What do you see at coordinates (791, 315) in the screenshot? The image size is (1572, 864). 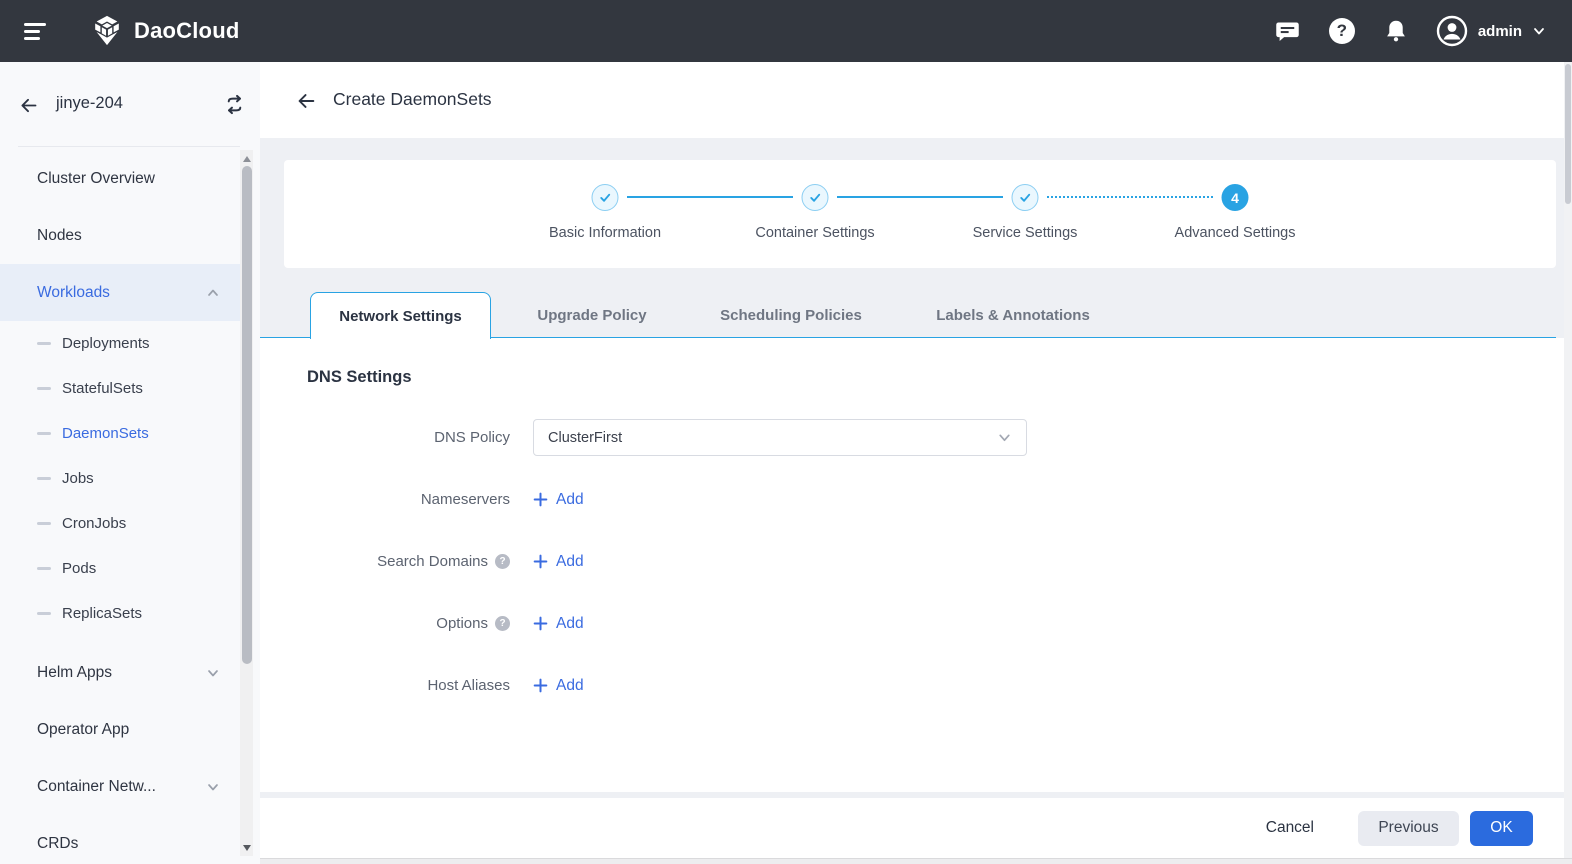 I see `tab-scheduling-policies: Scheduling Policies` at bounding box center [791, 315].